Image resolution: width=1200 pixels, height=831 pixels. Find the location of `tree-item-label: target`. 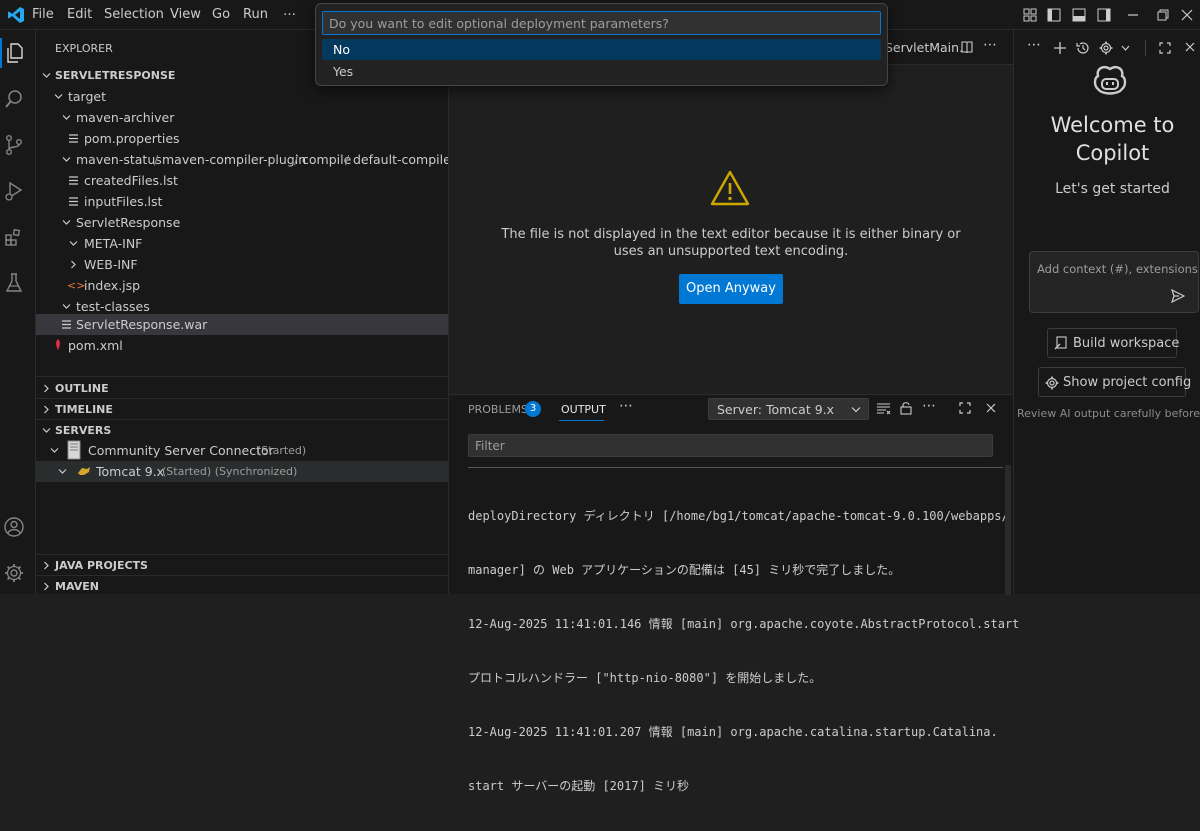

tree-item-label: target is located at coordinates (87, 96).